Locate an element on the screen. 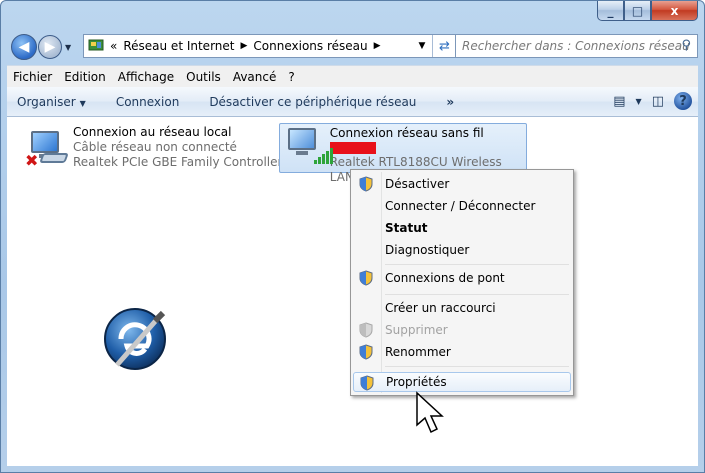 The height and width of the screenshot is (473, 705). local-connection-status: Câble réseau non connecté is located at coordinates (155, 147).